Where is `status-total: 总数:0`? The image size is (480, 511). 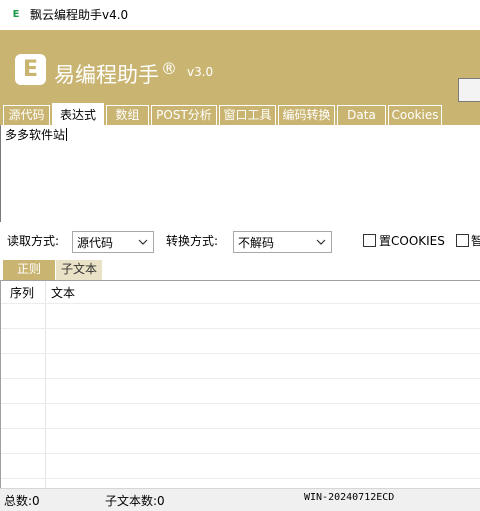
status-total: 总数:0 is located at coordinates (22, 501).